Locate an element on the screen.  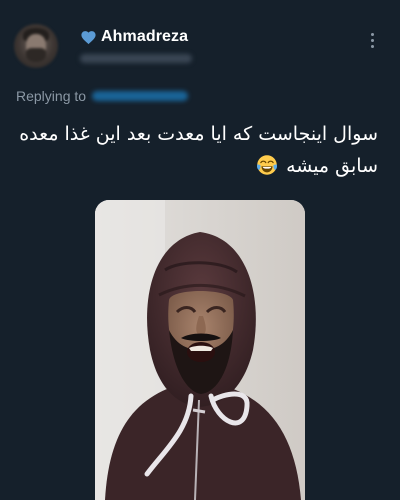
tweet-text-line-2: سابق میشه is located at coordinates (198, 166).